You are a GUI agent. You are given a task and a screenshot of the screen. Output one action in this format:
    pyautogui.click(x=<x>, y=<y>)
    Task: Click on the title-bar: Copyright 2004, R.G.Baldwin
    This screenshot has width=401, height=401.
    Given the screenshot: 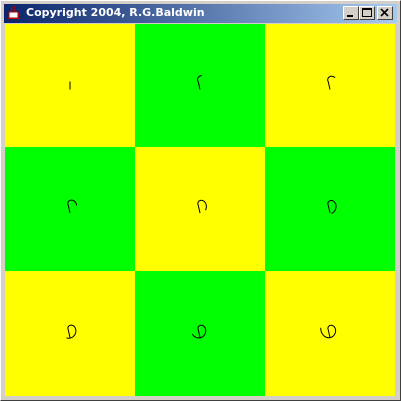 What is the action you would take?
    pyautogui.click(x=200, y=13)
    